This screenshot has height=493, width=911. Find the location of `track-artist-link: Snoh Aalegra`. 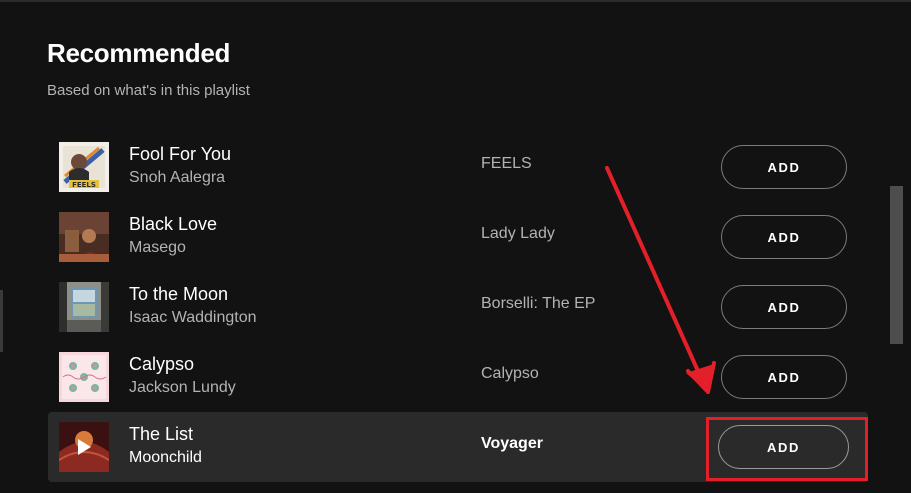

track-artist-link: Snoh Aalegra is located at coordinates (177, 178).